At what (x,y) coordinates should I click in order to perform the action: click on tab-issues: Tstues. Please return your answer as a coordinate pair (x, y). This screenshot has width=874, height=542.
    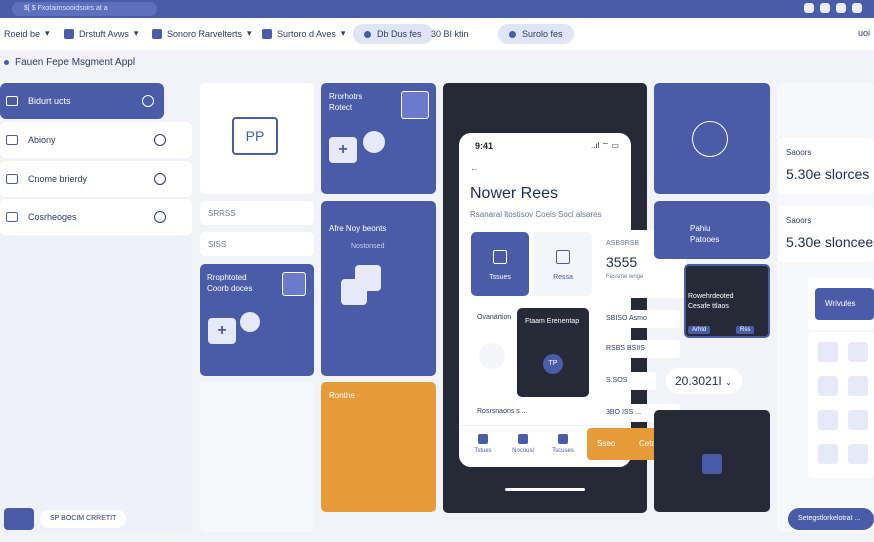
    Looking at the image, I should click on (483, 444).